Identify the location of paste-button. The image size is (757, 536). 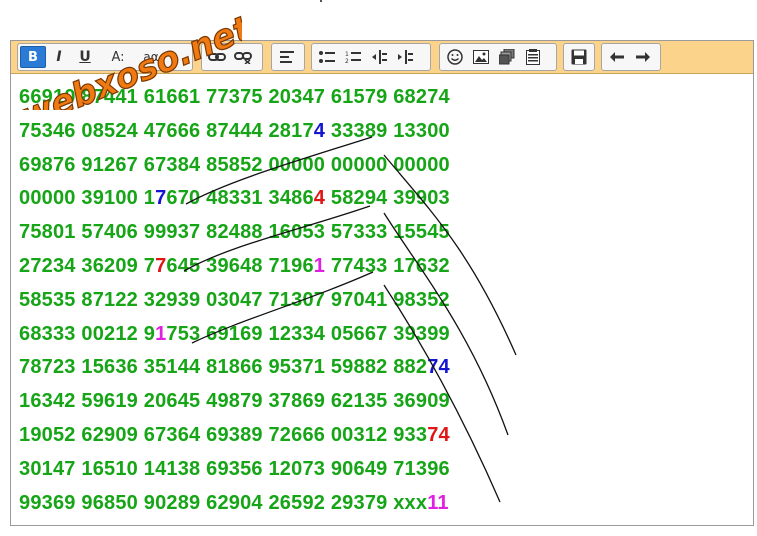
(533, 57).